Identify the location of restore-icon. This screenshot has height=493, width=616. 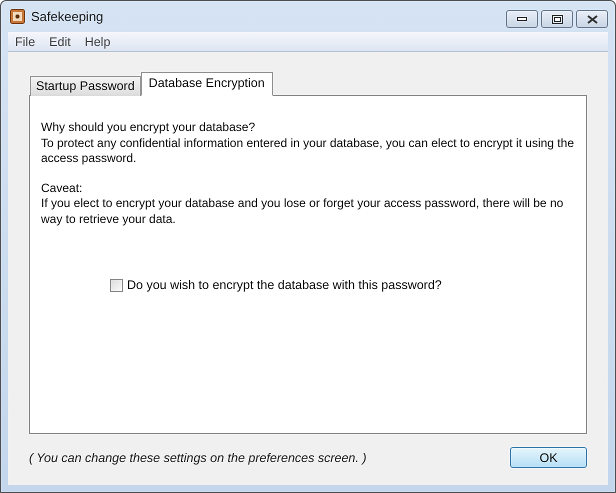
(557, 19).